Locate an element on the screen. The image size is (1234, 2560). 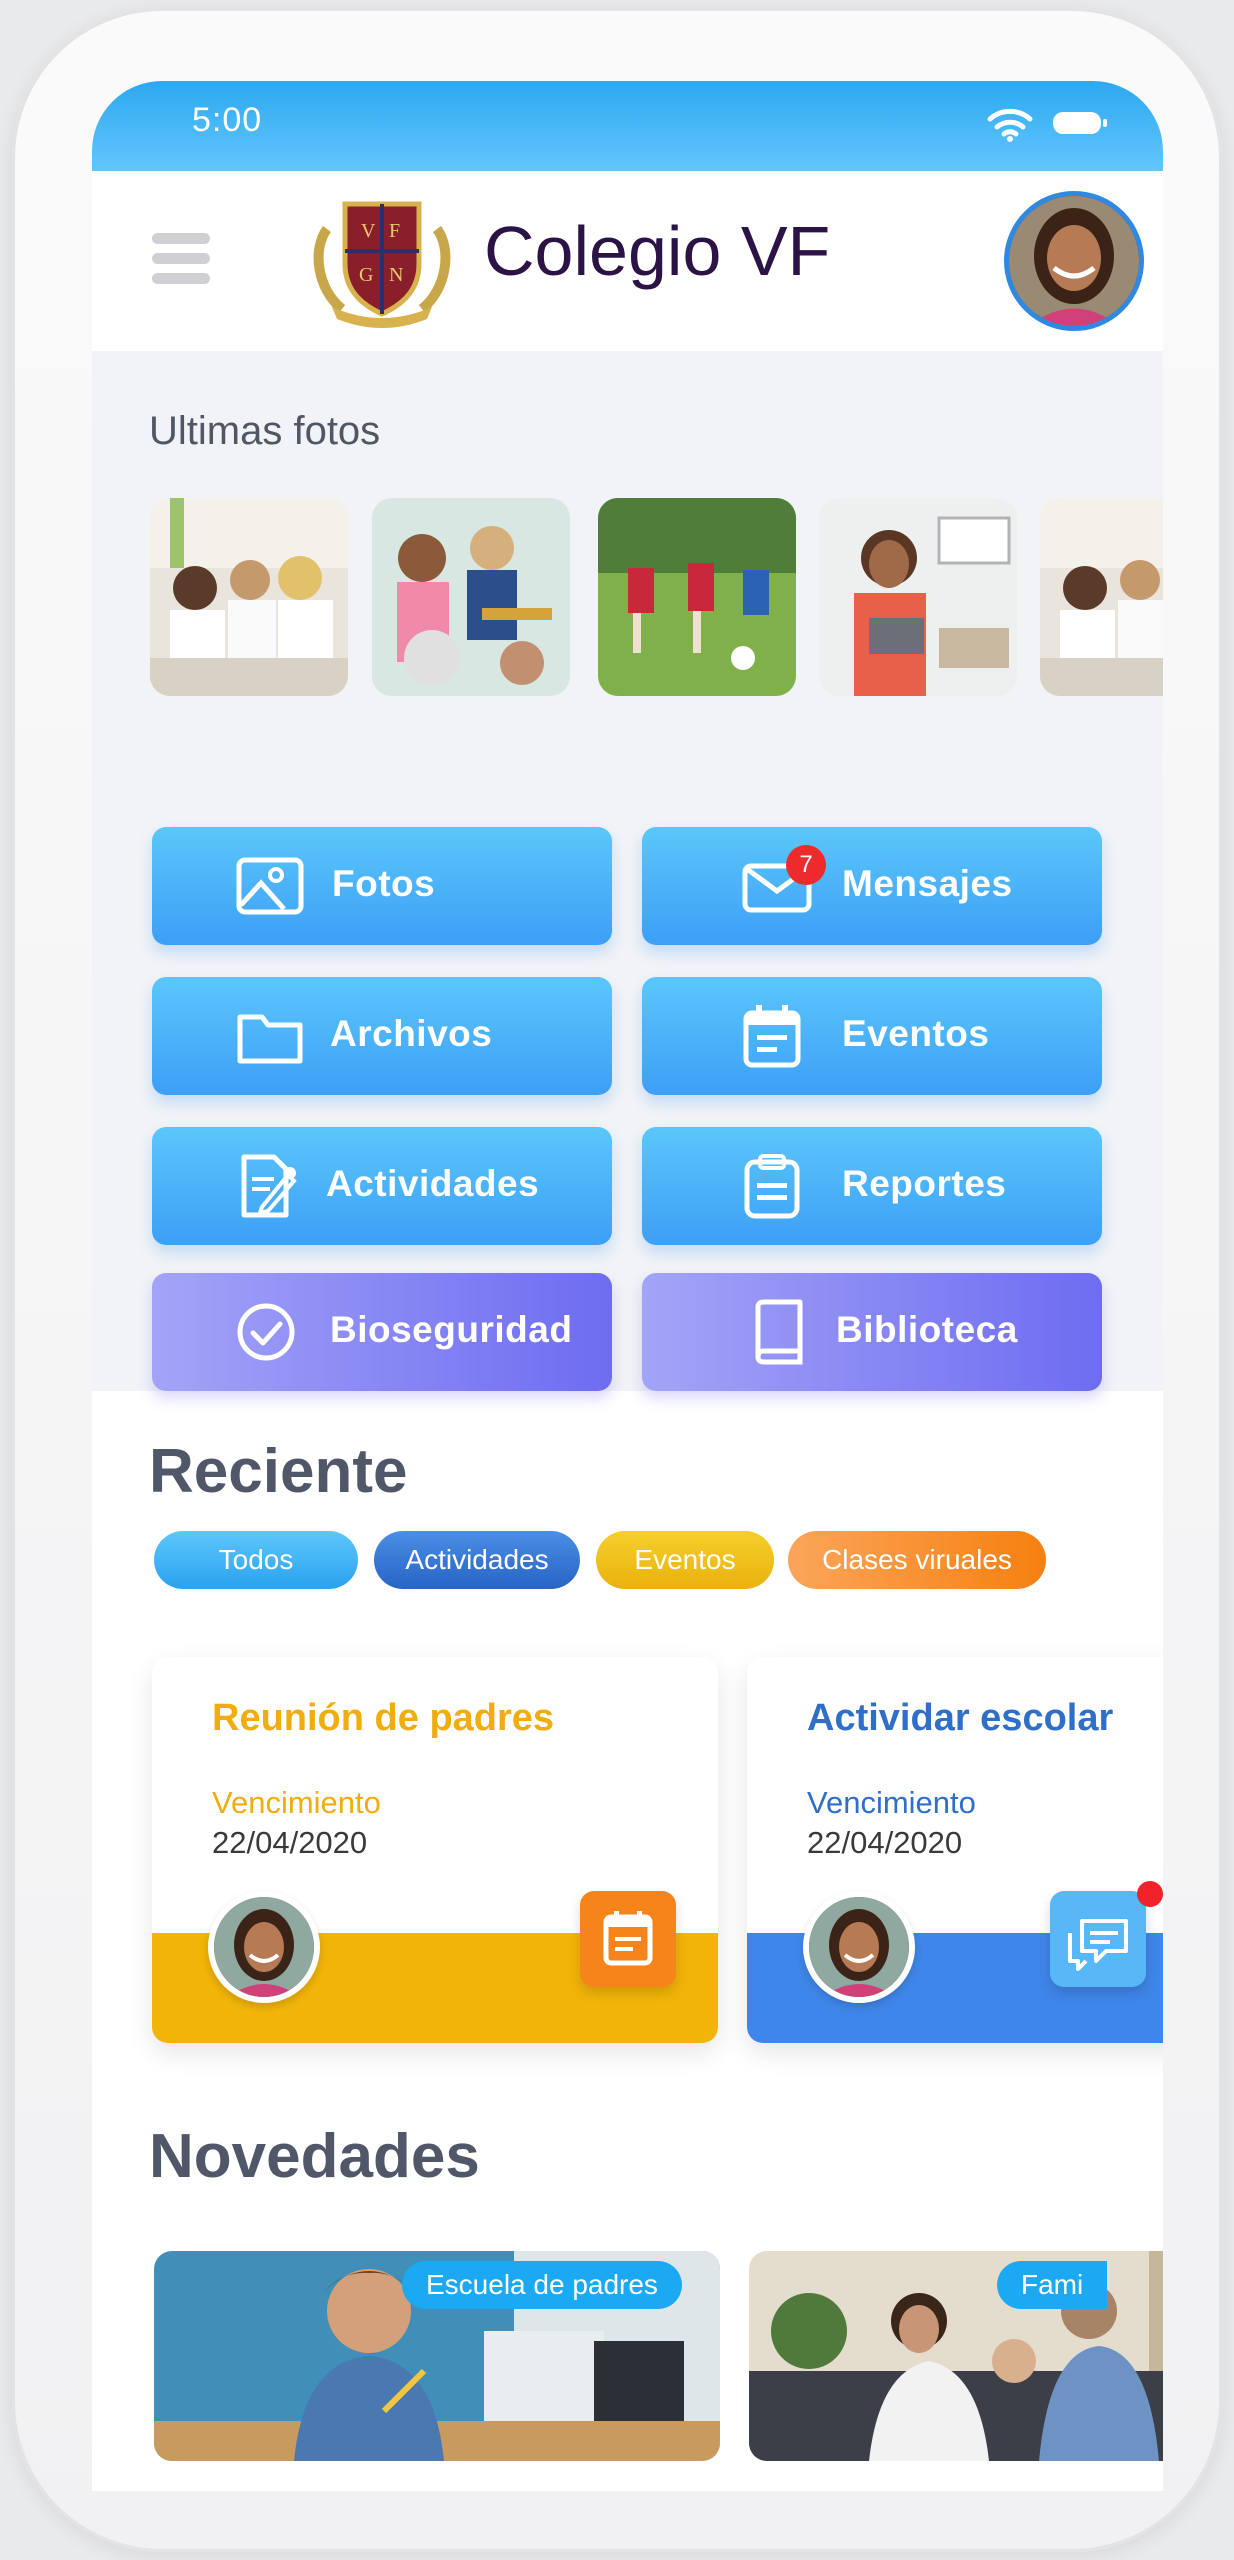
svg-text: G is located at coordinates (366, 275).